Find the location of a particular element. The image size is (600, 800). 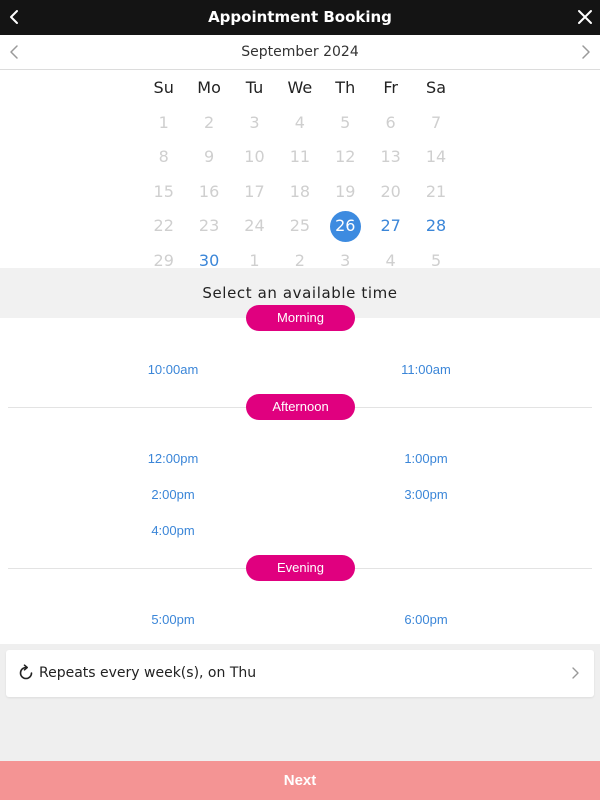

calendar-day-number: 8 is located at coordinates (163, 157).